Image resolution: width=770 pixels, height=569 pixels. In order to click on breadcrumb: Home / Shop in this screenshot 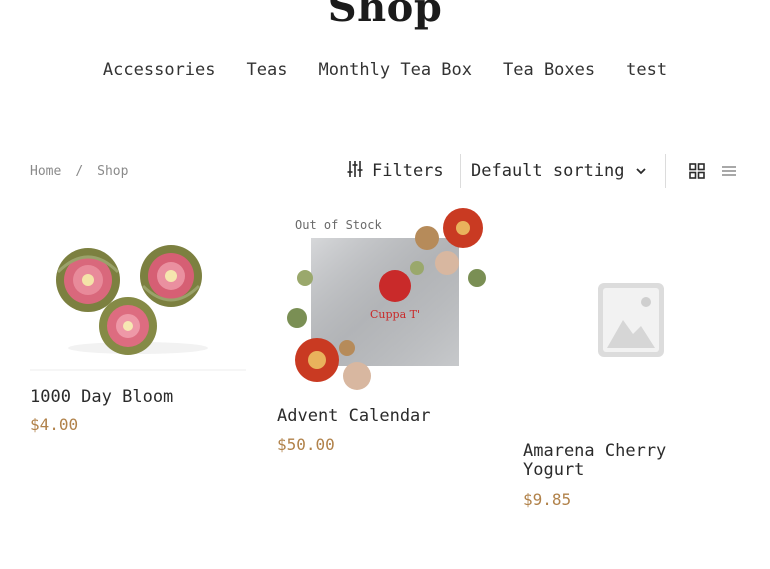, I will do `click(79, 172)`.